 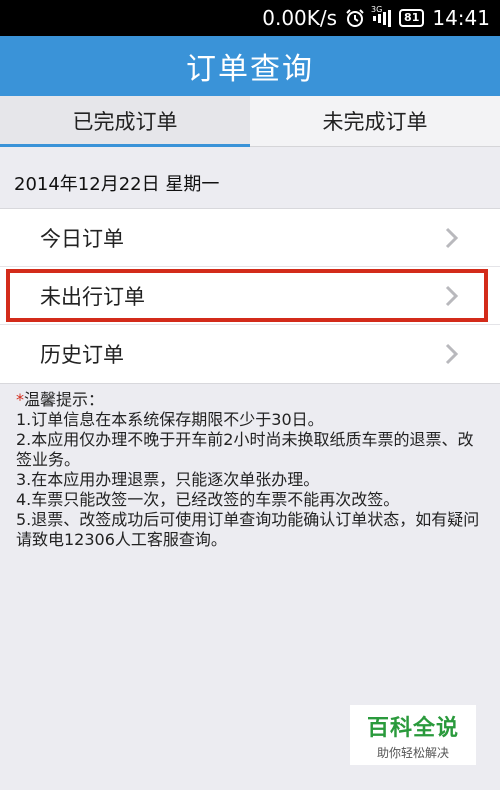 I want to click on alarm-icon, so click(x=355, y=18).